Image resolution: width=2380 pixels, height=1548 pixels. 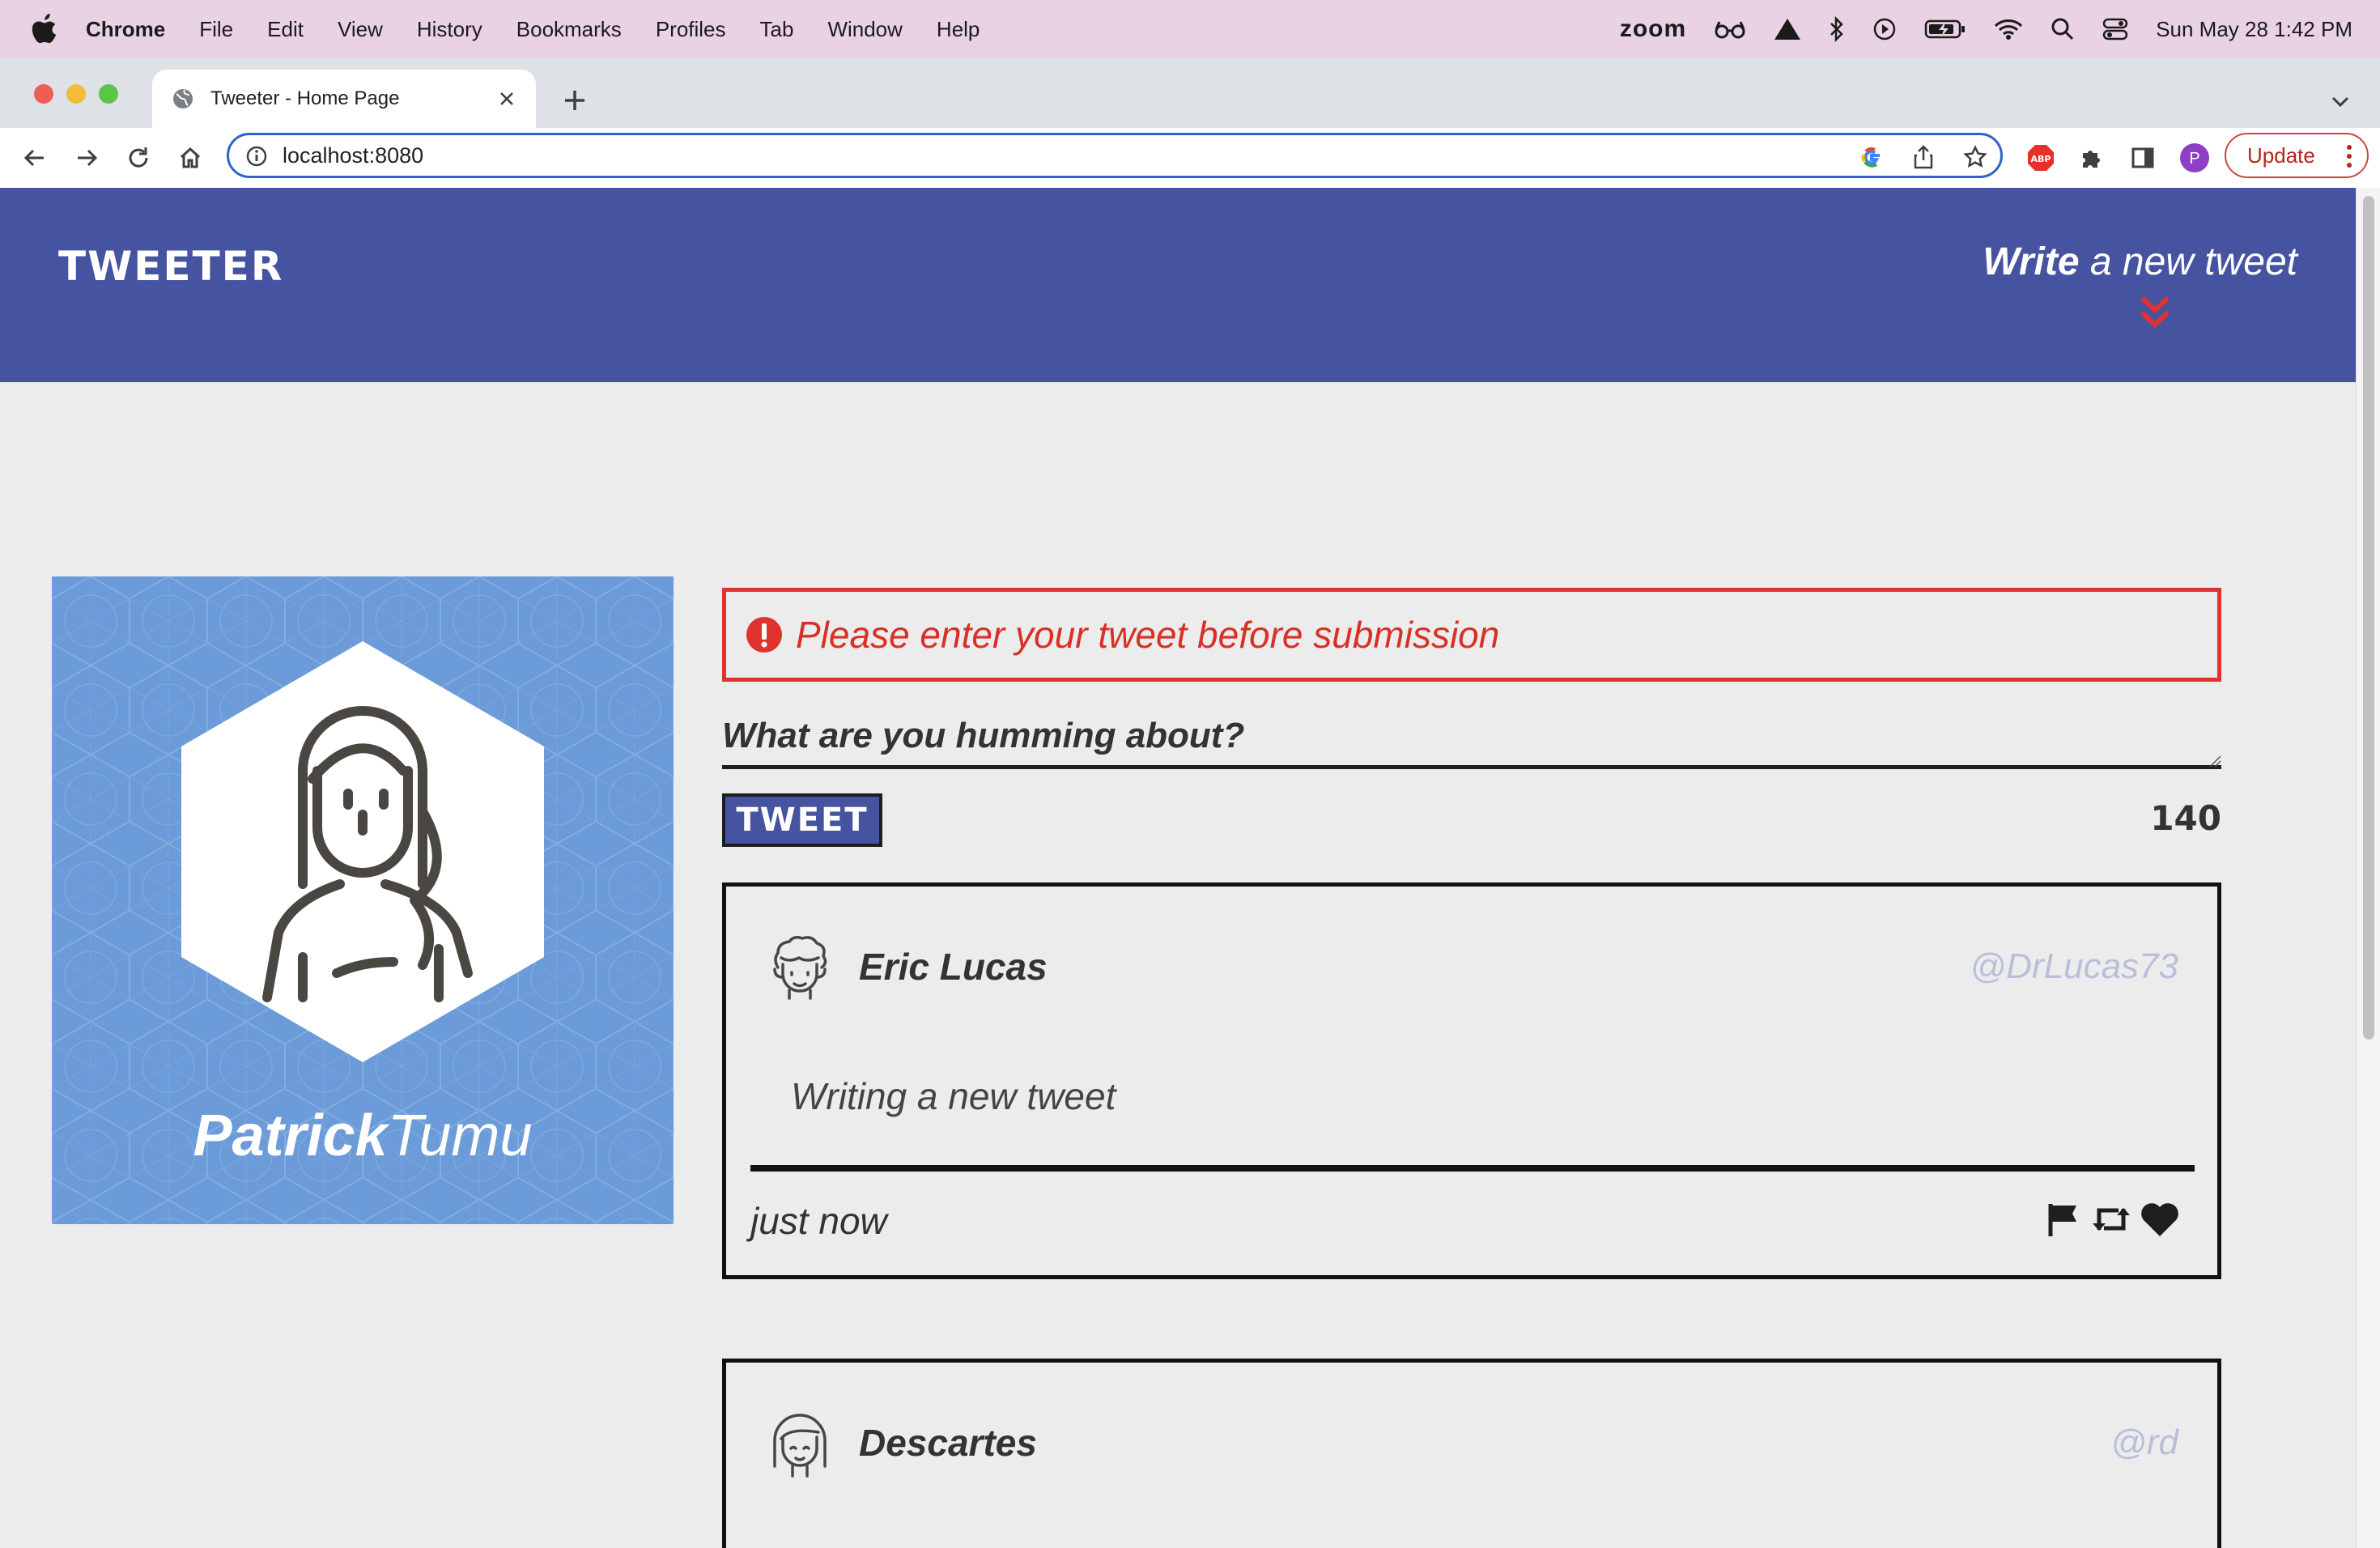 I want to click on tab-title: Tweeter - Home Page, so click(x=305, y=98).